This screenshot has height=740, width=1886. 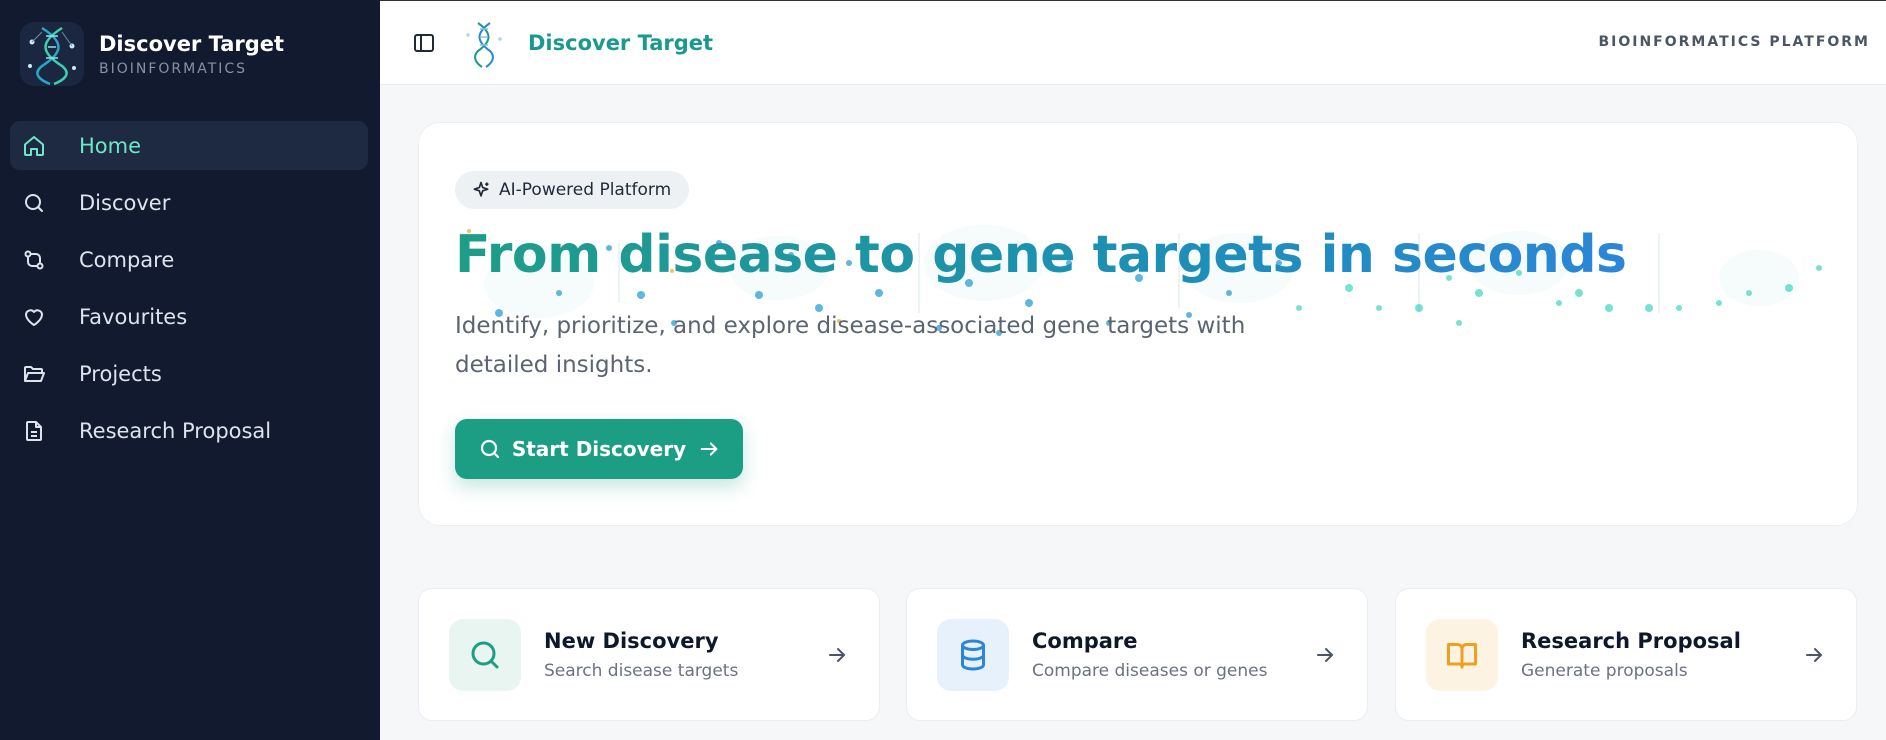 What do you see at coordinates (1462, 655) in the screenshot?
I see `book-open-icon` at bounding box center [1462, 655].